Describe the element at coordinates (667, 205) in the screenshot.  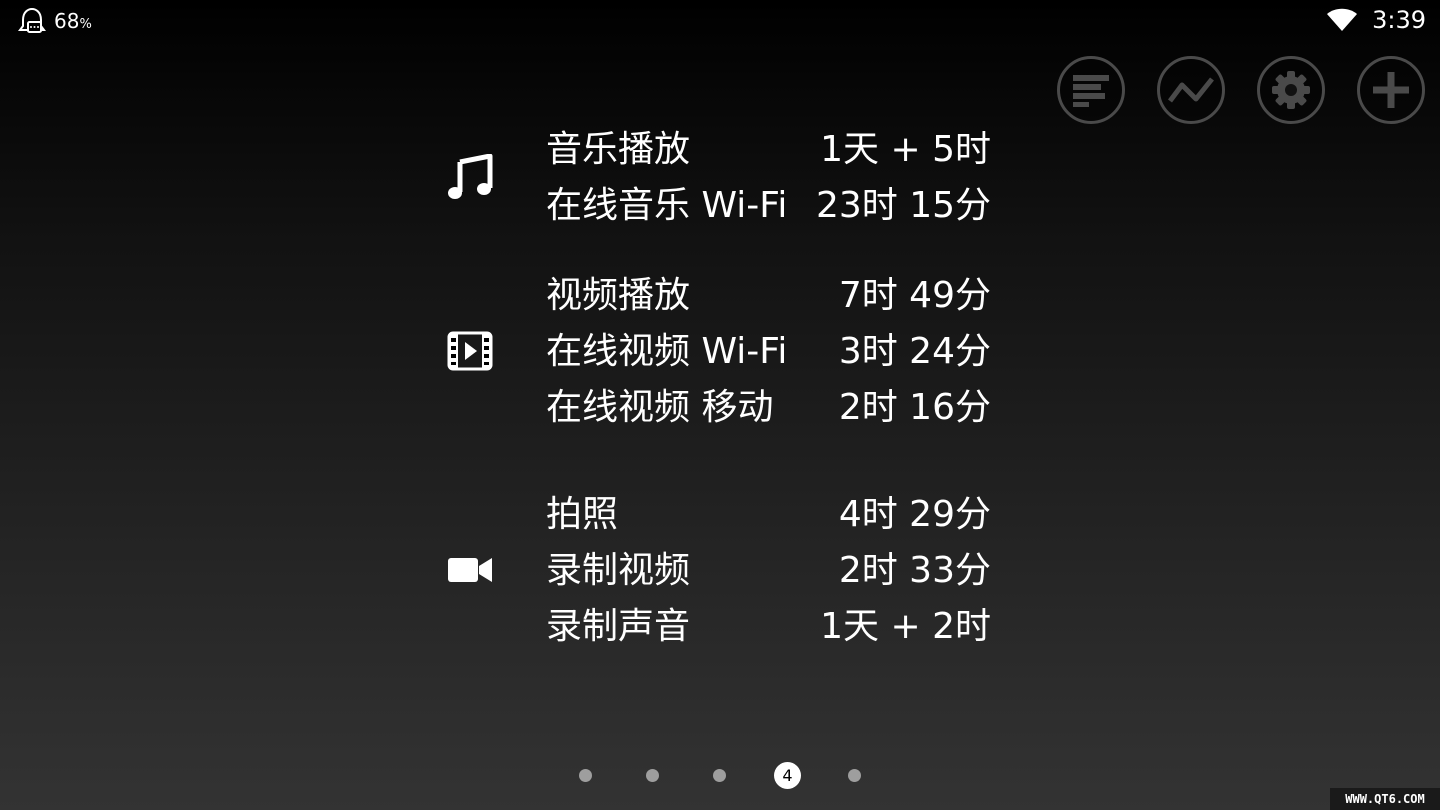
I see `stat-label: 在线音乐 Wi-Fi` at that location.